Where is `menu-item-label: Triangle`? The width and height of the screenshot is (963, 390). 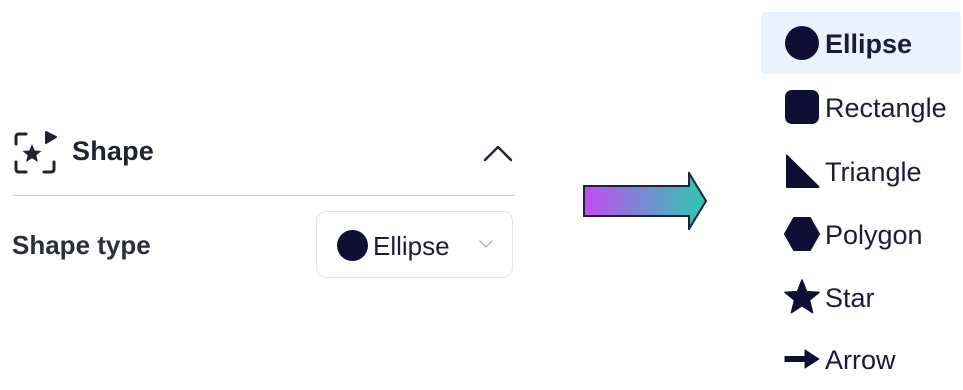 menu-item-label: Triangle is located at coordinates (873, 172).